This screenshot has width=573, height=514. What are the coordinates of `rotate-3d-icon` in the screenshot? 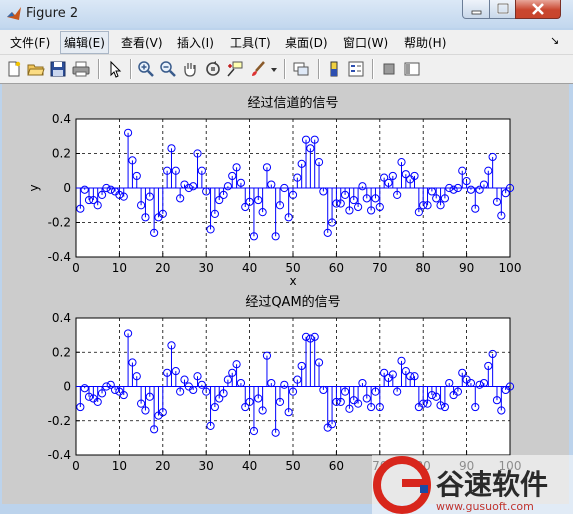 It's located at (213, 69).